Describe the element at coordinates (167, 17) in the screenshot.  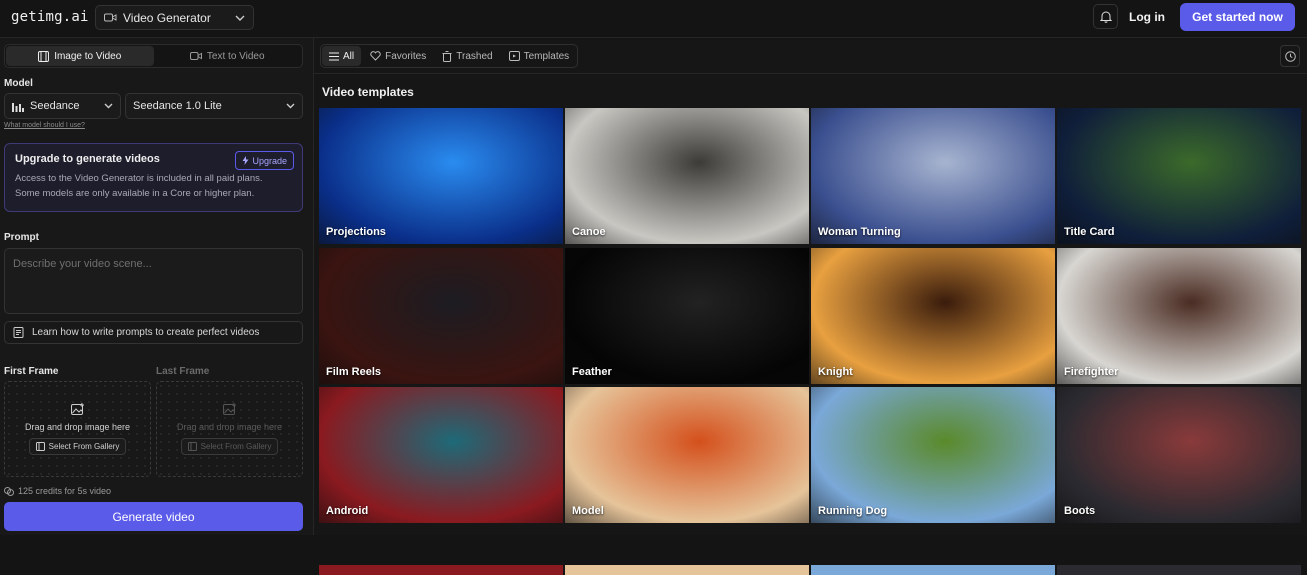
I see `tool-select-label: Video Generator` at that location.